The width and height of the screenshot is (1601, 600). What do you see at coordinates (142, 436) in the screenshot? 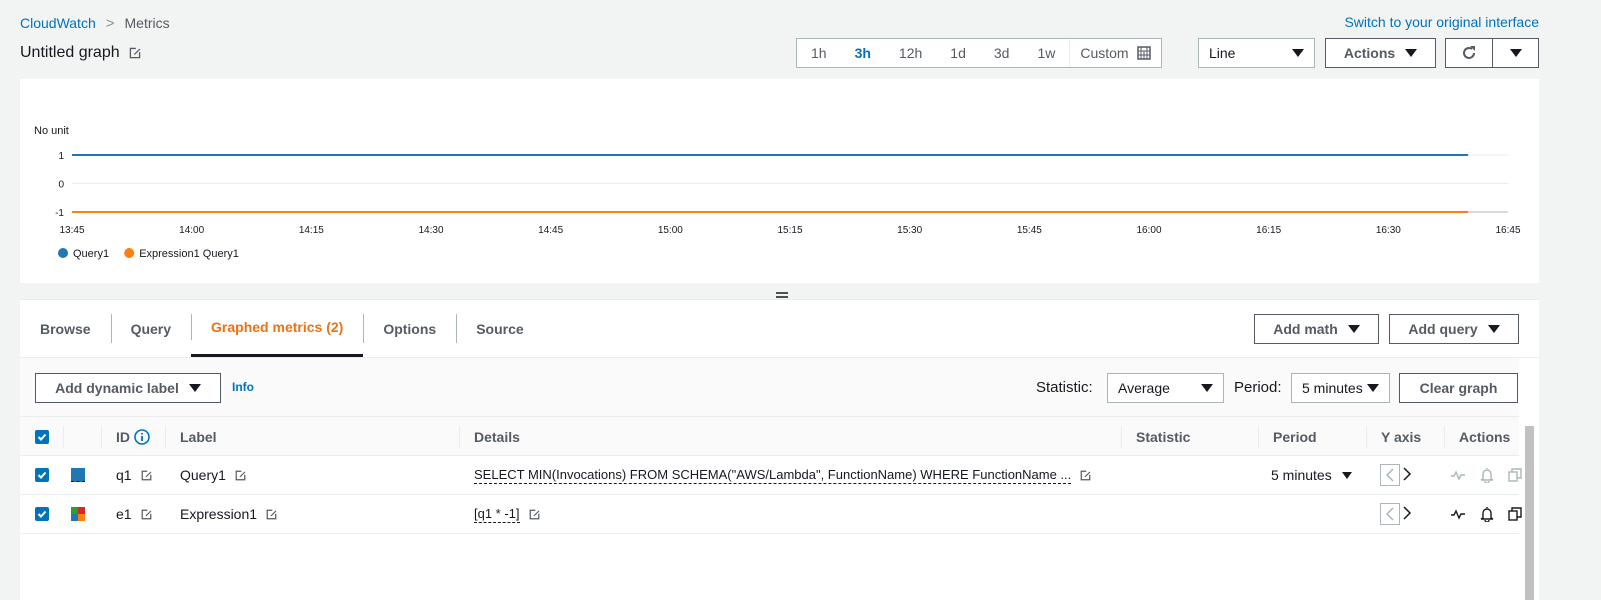
I see `info-icon` at bounding box center [142, 436].